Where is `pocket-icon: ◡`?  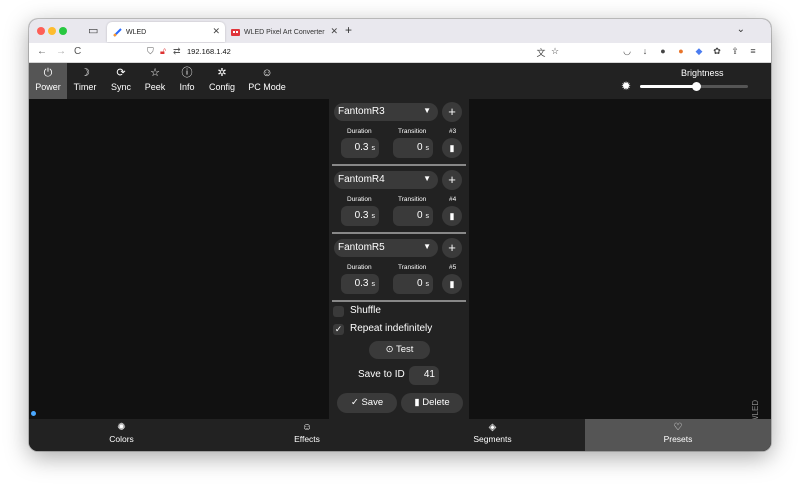 pocket-icon: ◡ is located at coordinates (627, 51).